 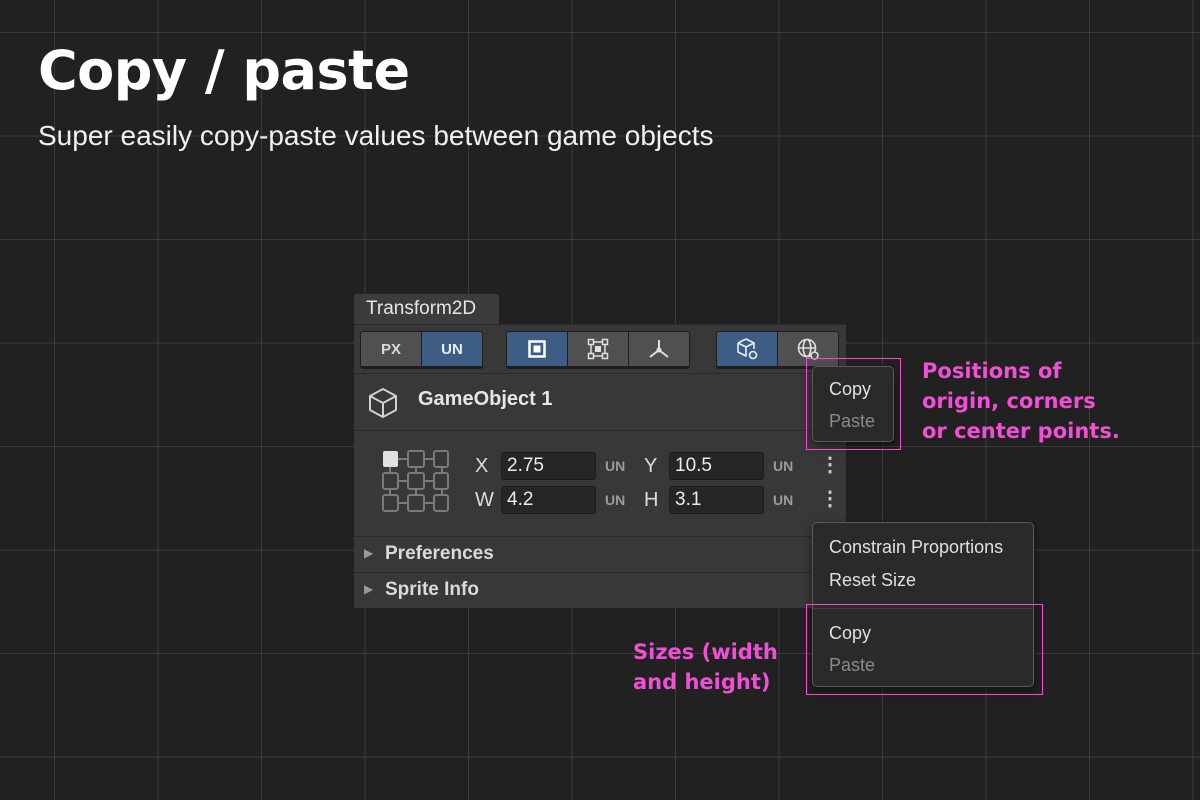 What do you see at coordinates (548, 466) in the screenshot?
I see `x-field: 2.75` at bounding box center [548, 466].